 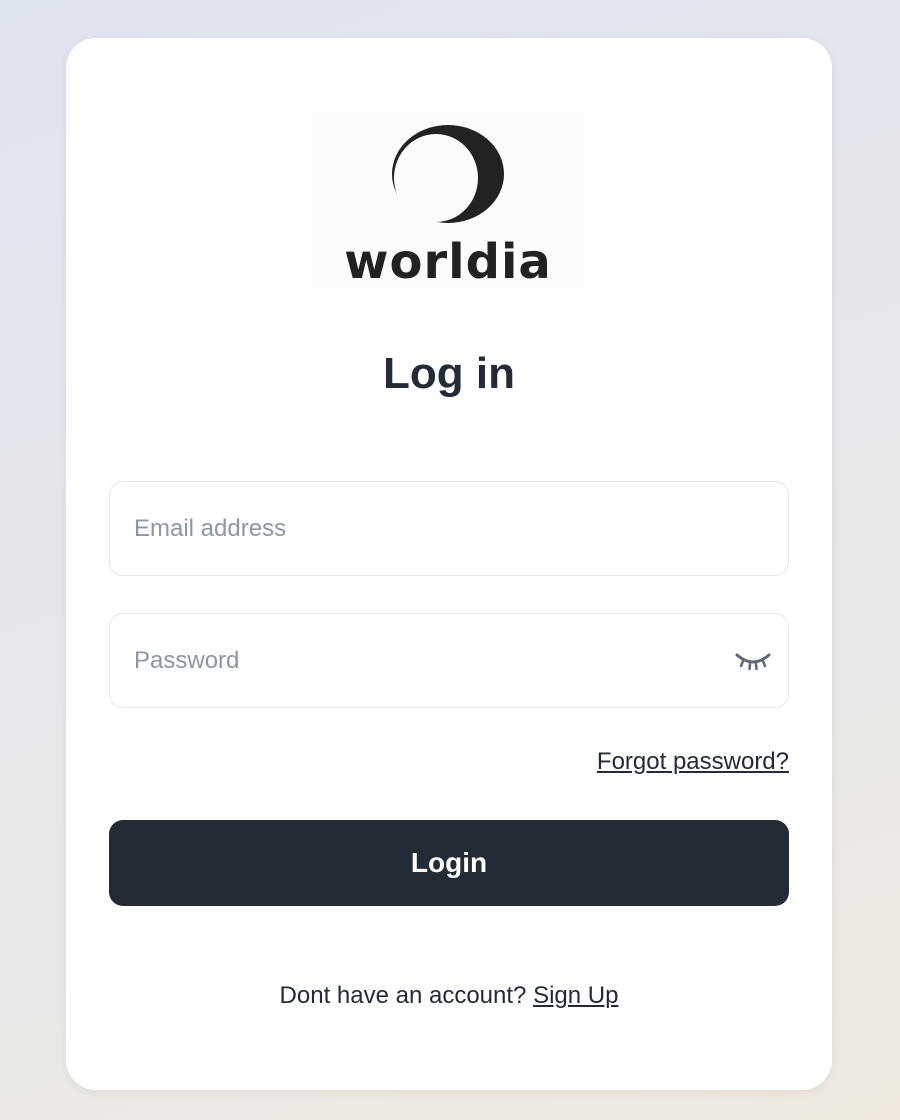 I want to click on brand-wordmark: worldia, so click(x=448, y=262).